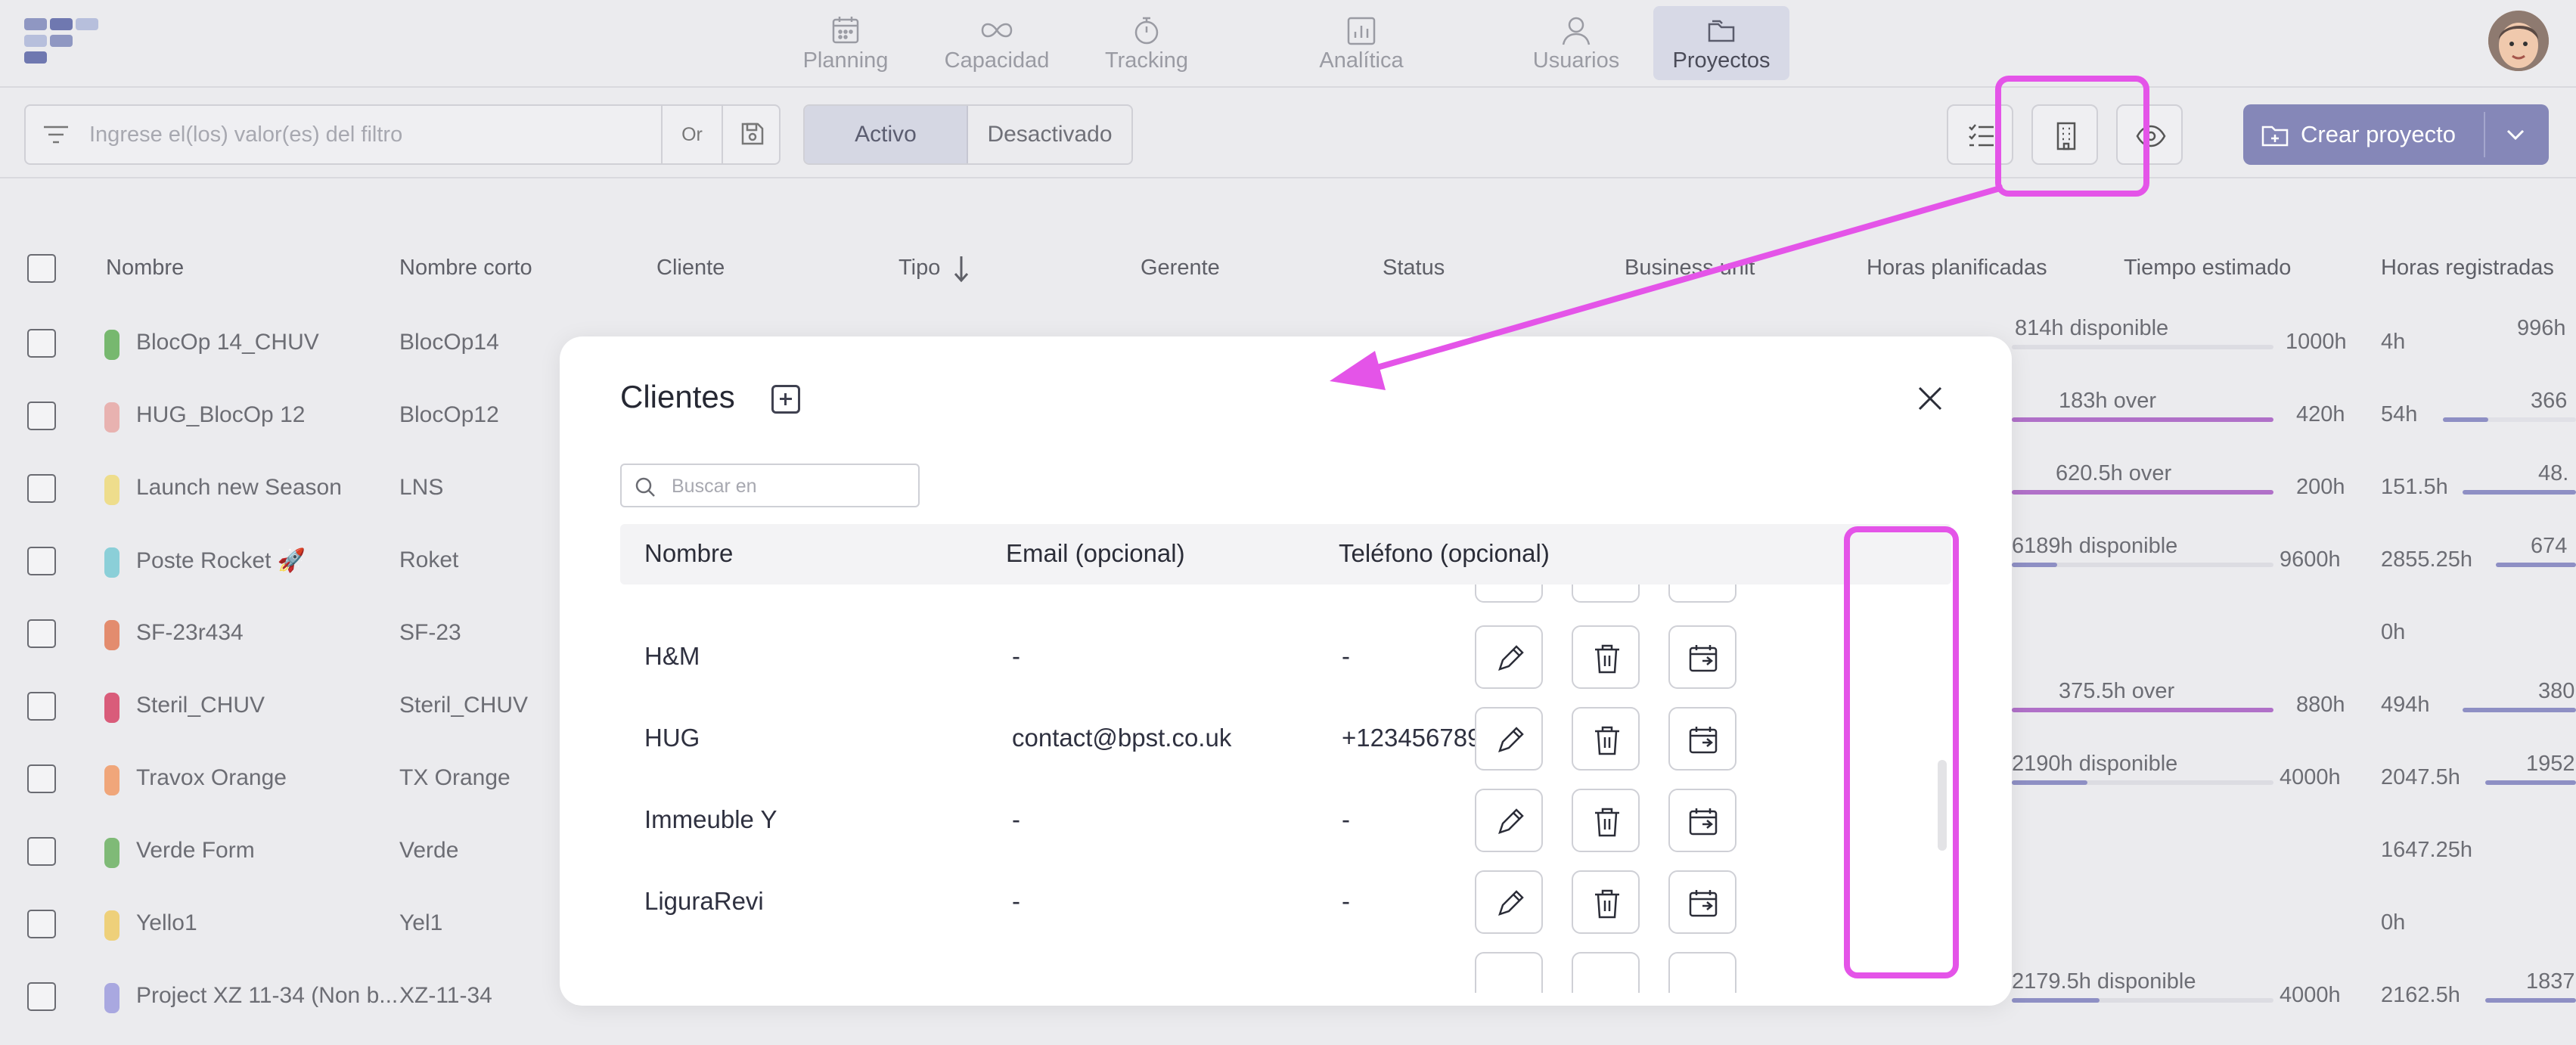 This screenshot has width=2576, height=1045. Describe the element at coordinates (465, 268) in the screenshot. I see `column-nombre-corto: Nombre corto` at that location.